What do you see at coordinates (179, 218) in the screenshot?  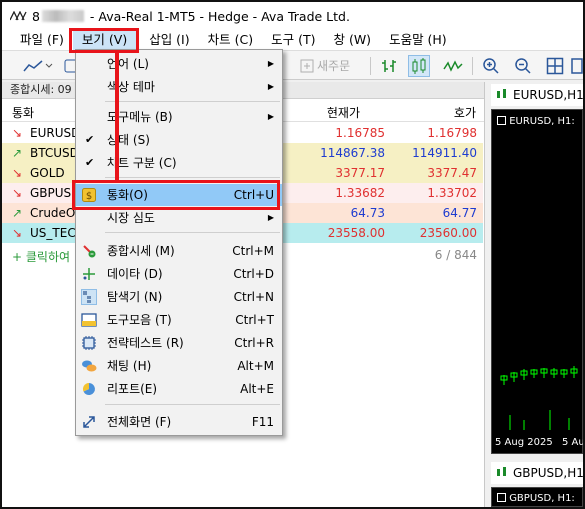 I see `menu-item-market-depth: 시장 심도 ▶` at bounding box center [179, 218].